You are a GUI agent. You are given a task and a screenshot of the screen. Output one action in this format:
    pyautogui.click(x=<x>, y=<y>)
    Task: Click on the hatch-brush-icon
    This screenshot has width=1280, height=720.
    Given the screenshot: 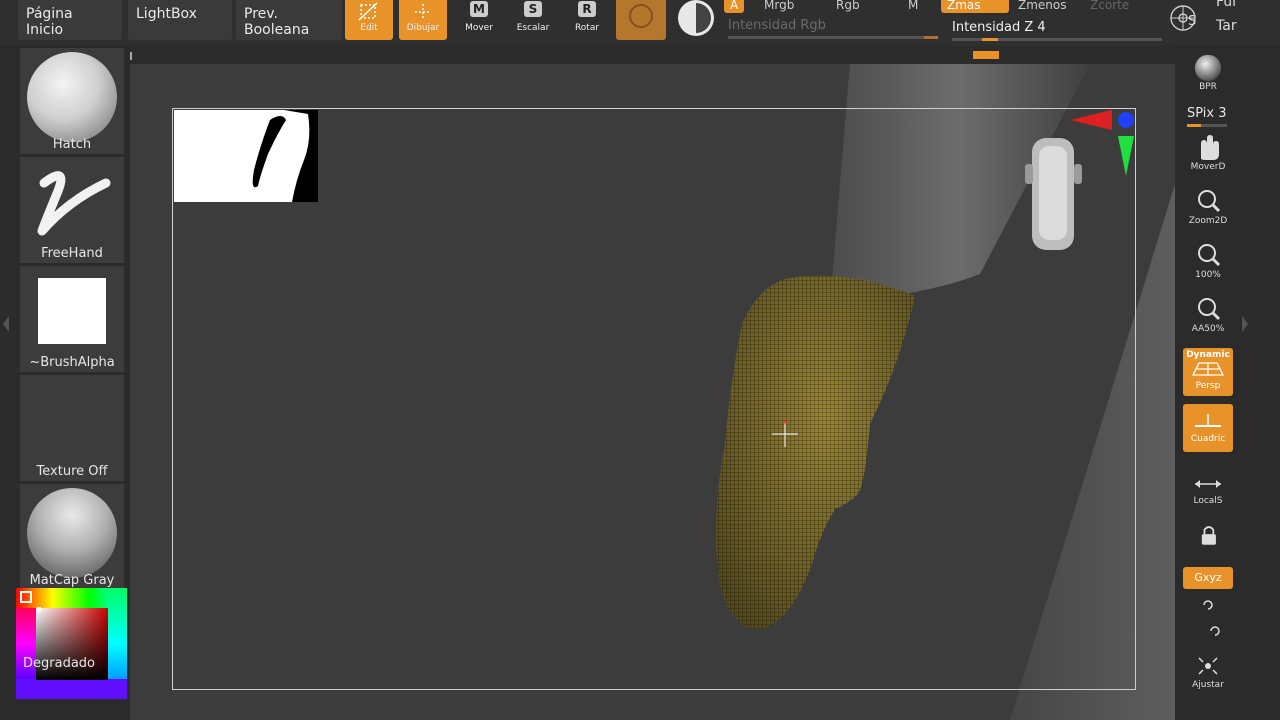 What is the action you would take?
    pyautogui.click(x=72, y=97)
    